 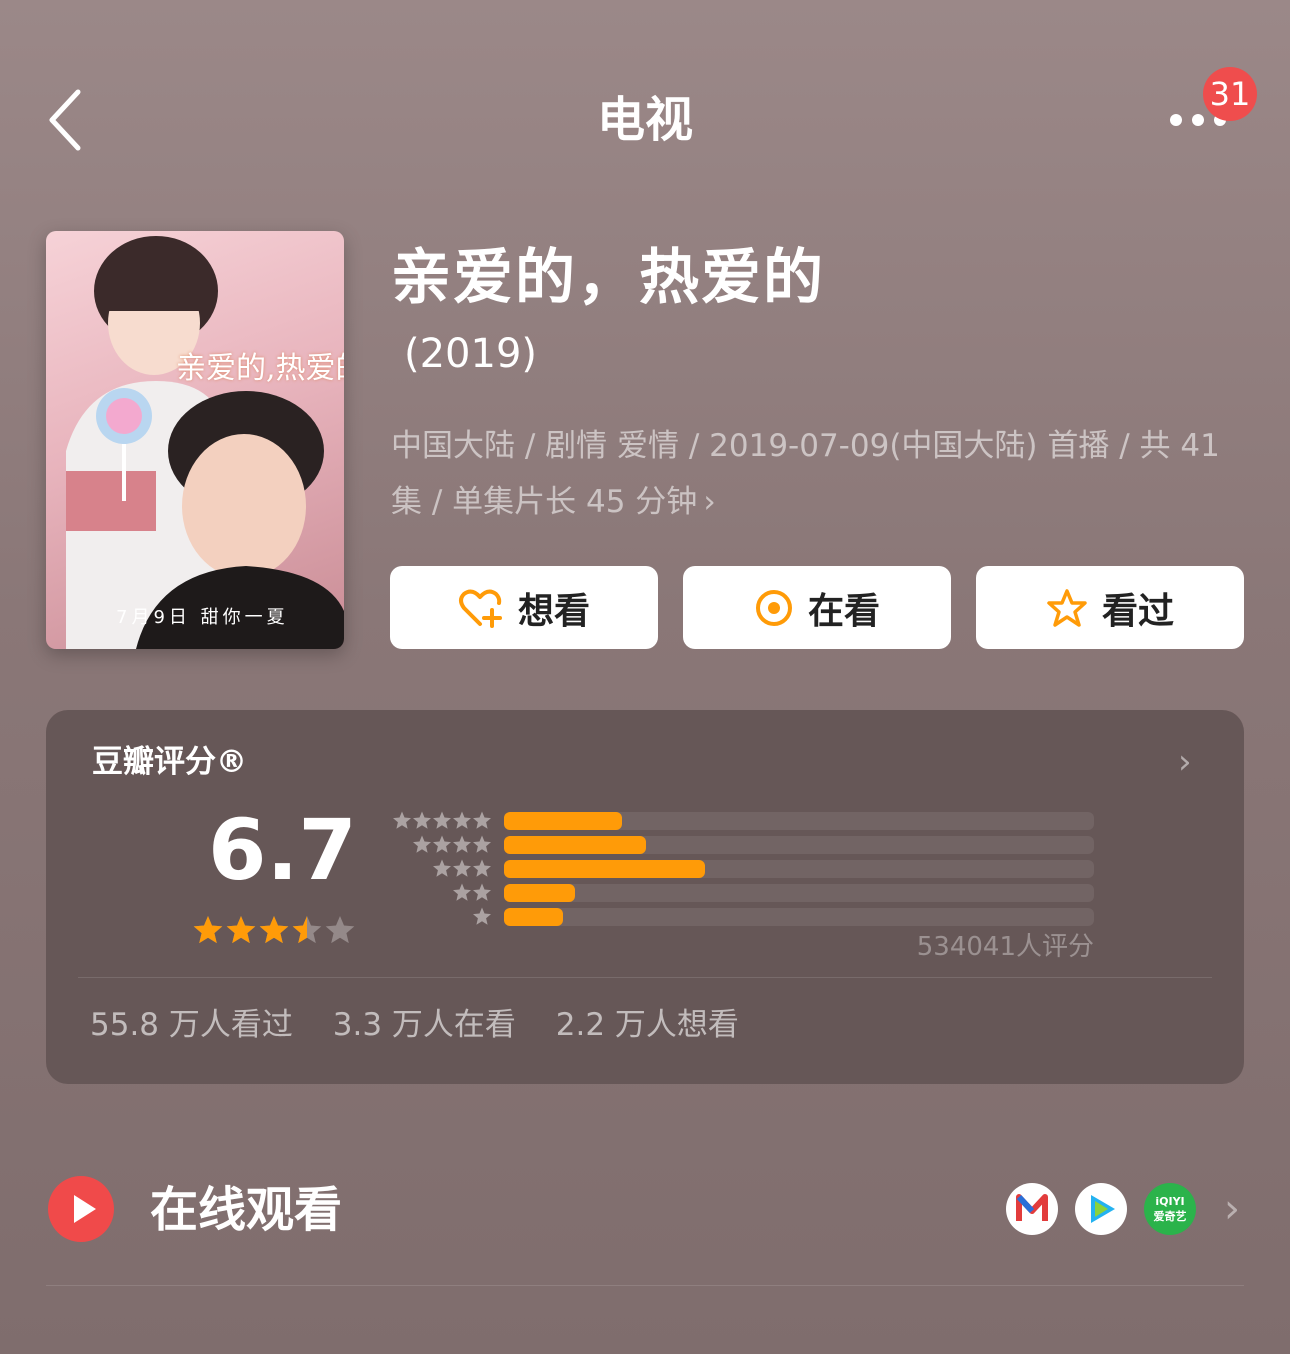 What do you see at coordinates (480, 608) in the screenshot?
I see `heart-plus-icon` at bounding box center [480, 608].